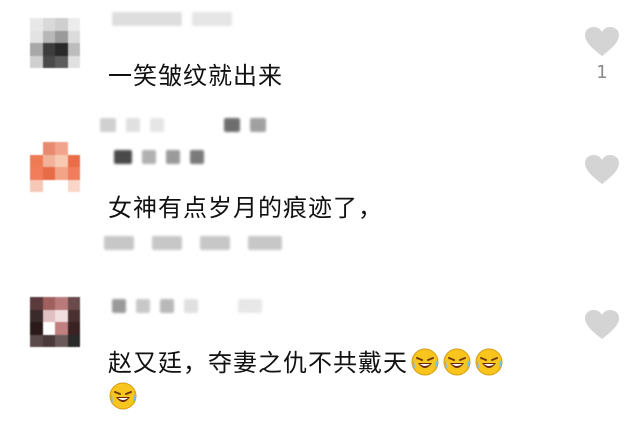 The image size is (640, 425). I want to click on comment-text: 赵又廷，夺妻之仇不共戴天, so click(306, 360).